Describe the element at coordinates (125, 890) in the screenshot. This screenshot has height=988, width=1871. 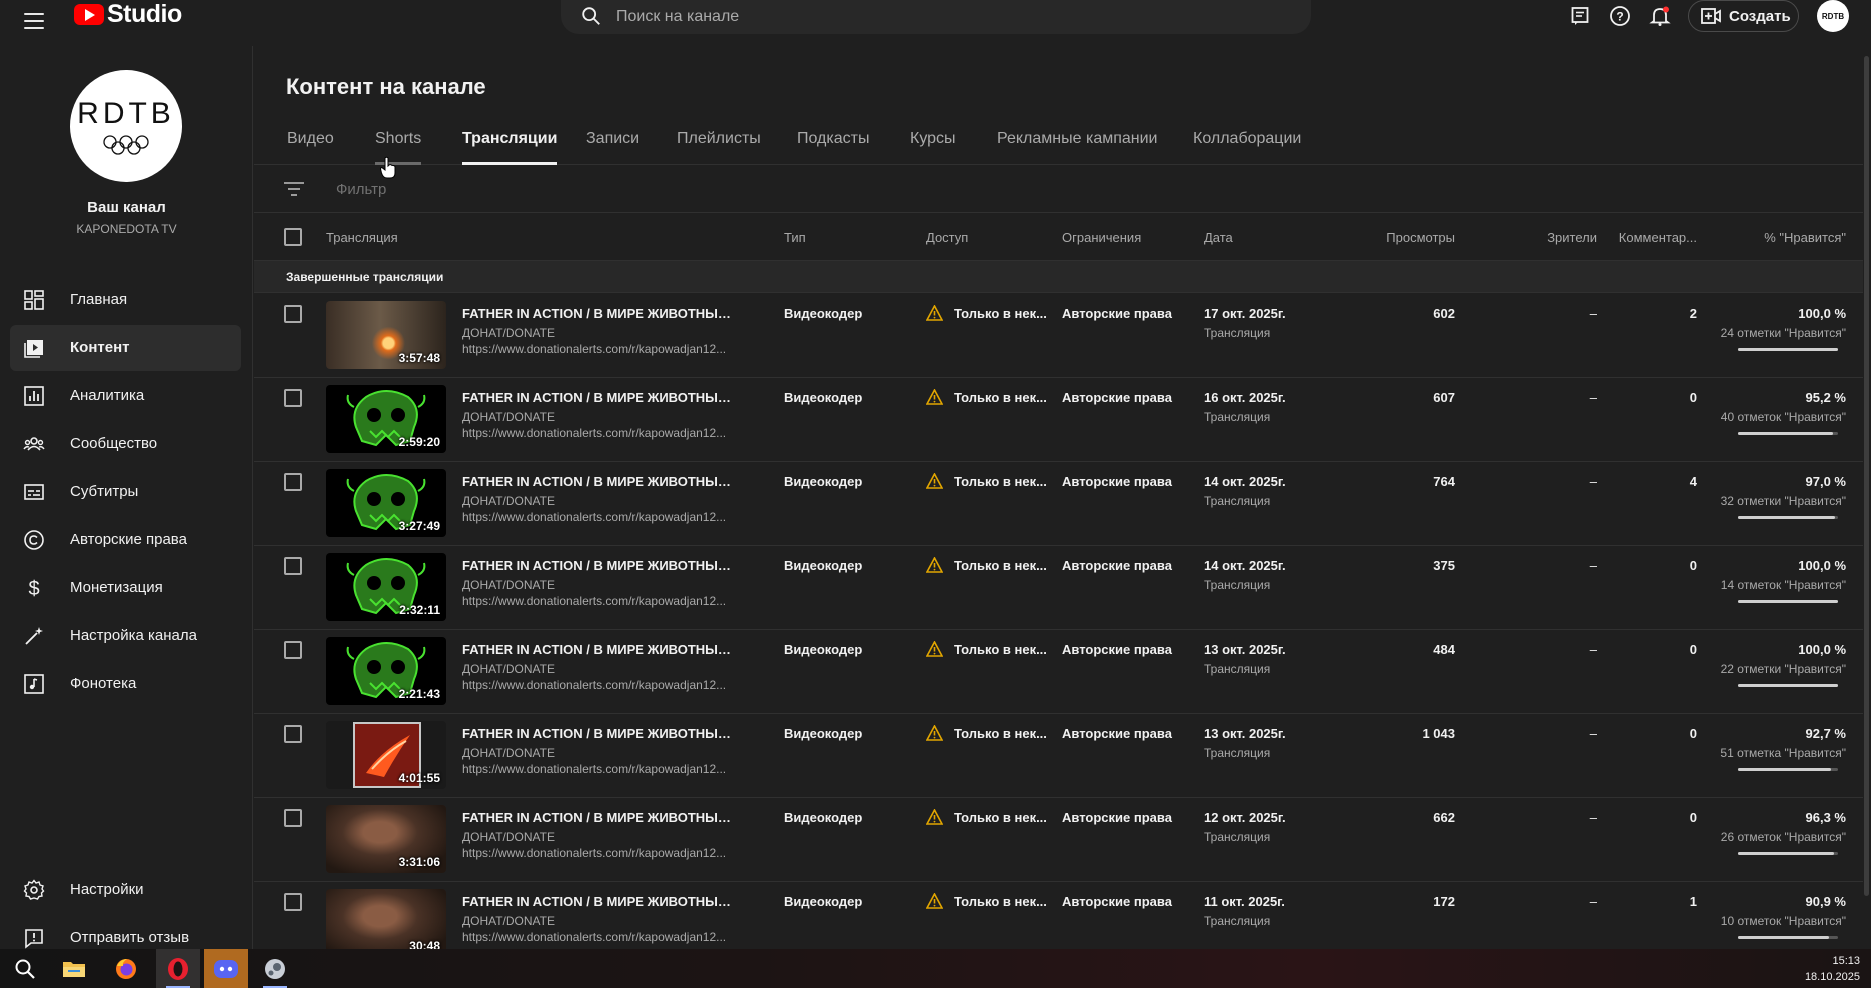
I see `sidebar-item-settings: Настройки` at that location.